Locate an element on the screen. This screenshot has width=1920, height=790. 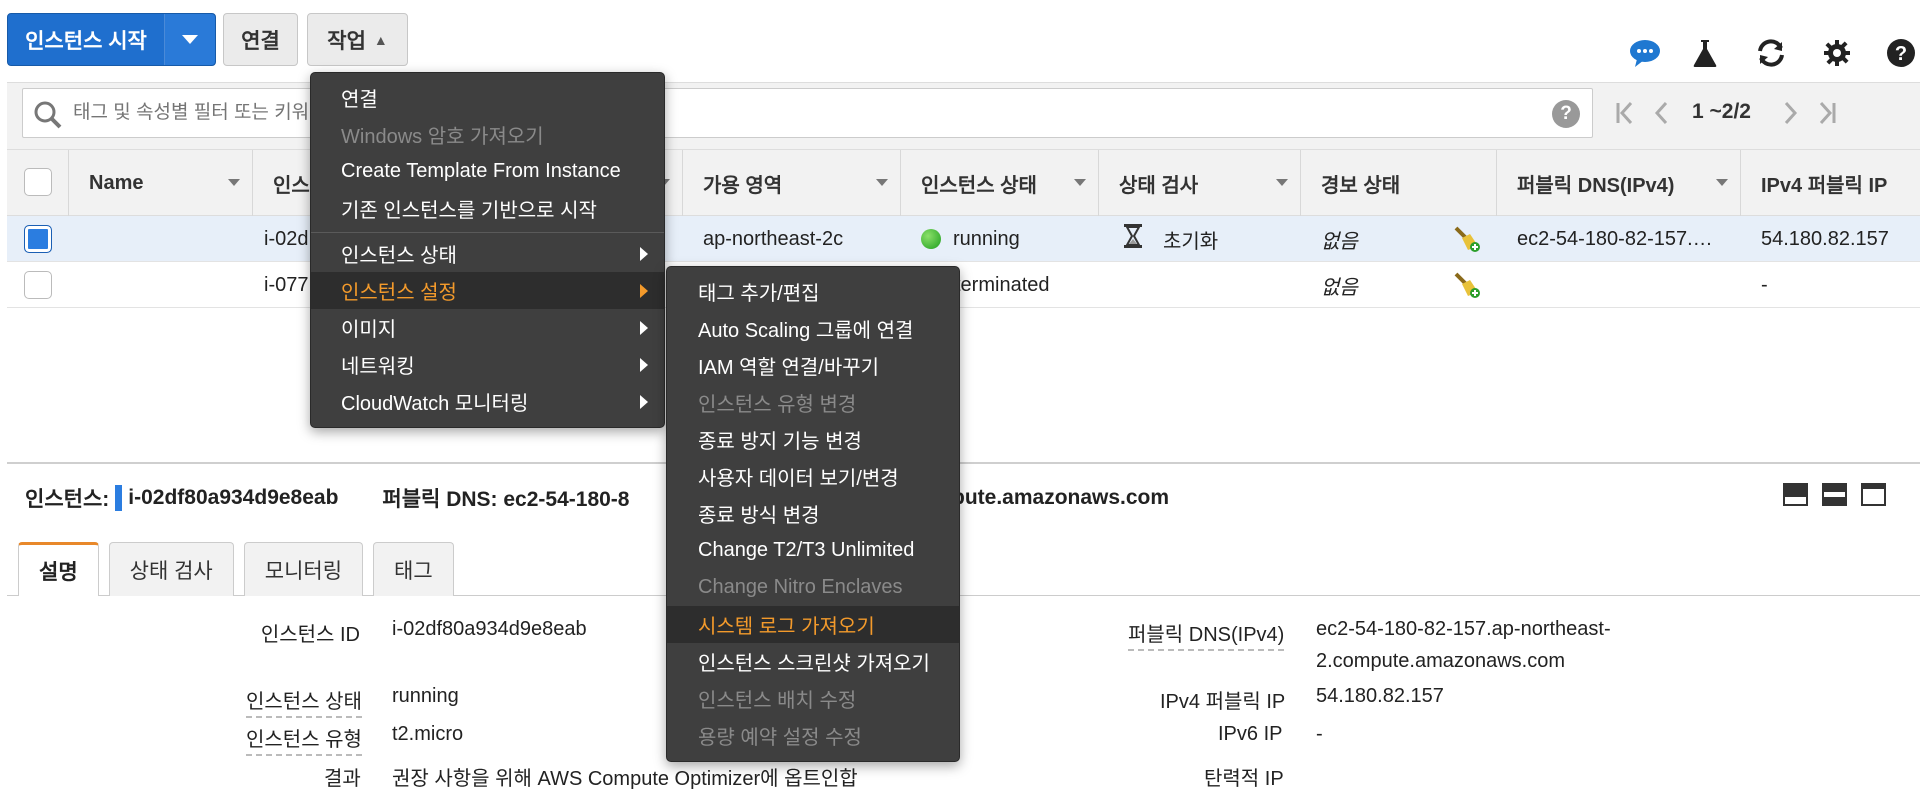
panel-splitter is located at coordinates (963, 463).